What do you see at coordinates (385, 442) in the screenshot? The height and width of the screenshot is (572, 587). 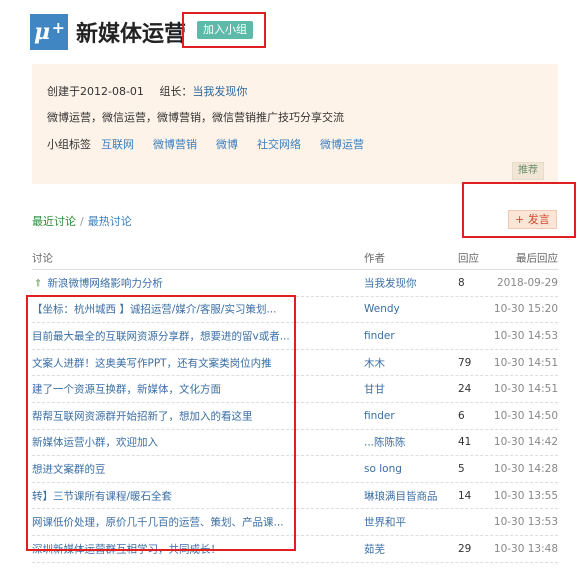 I see `author-link: ...陈陈陈` at bounding box center [385, 442].